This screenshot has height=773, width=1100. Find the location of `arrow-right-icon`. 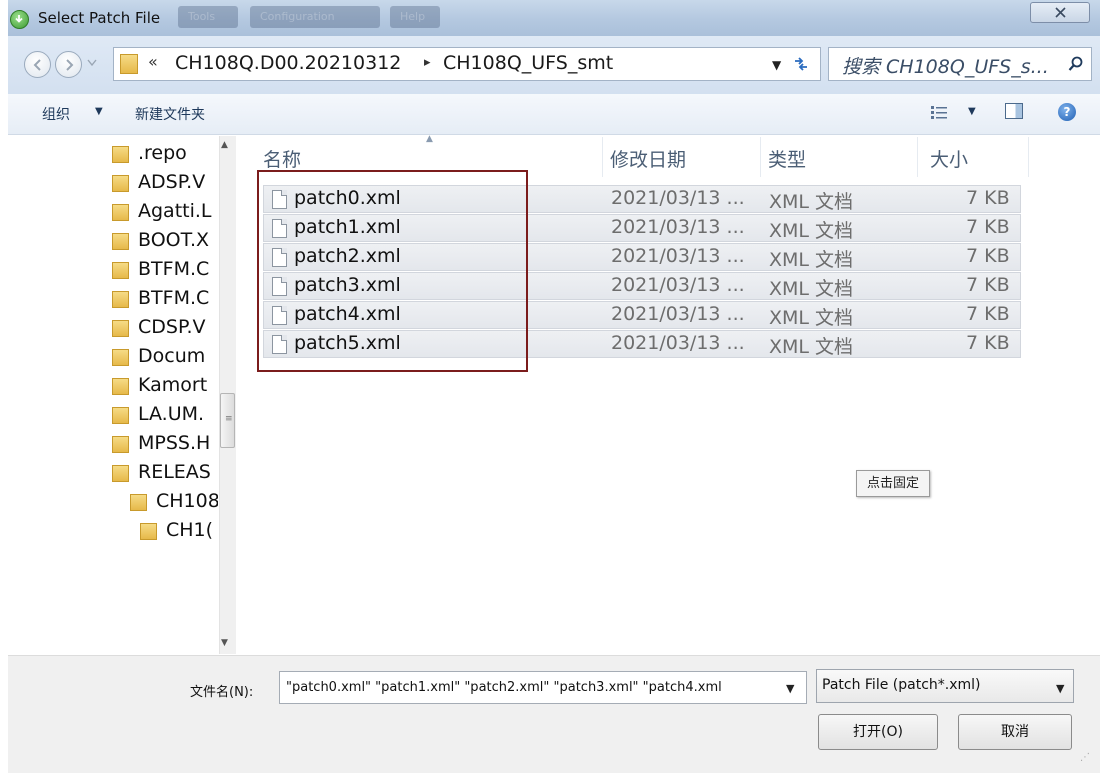

arrow-right-icon is located at coordinates (70, 65).